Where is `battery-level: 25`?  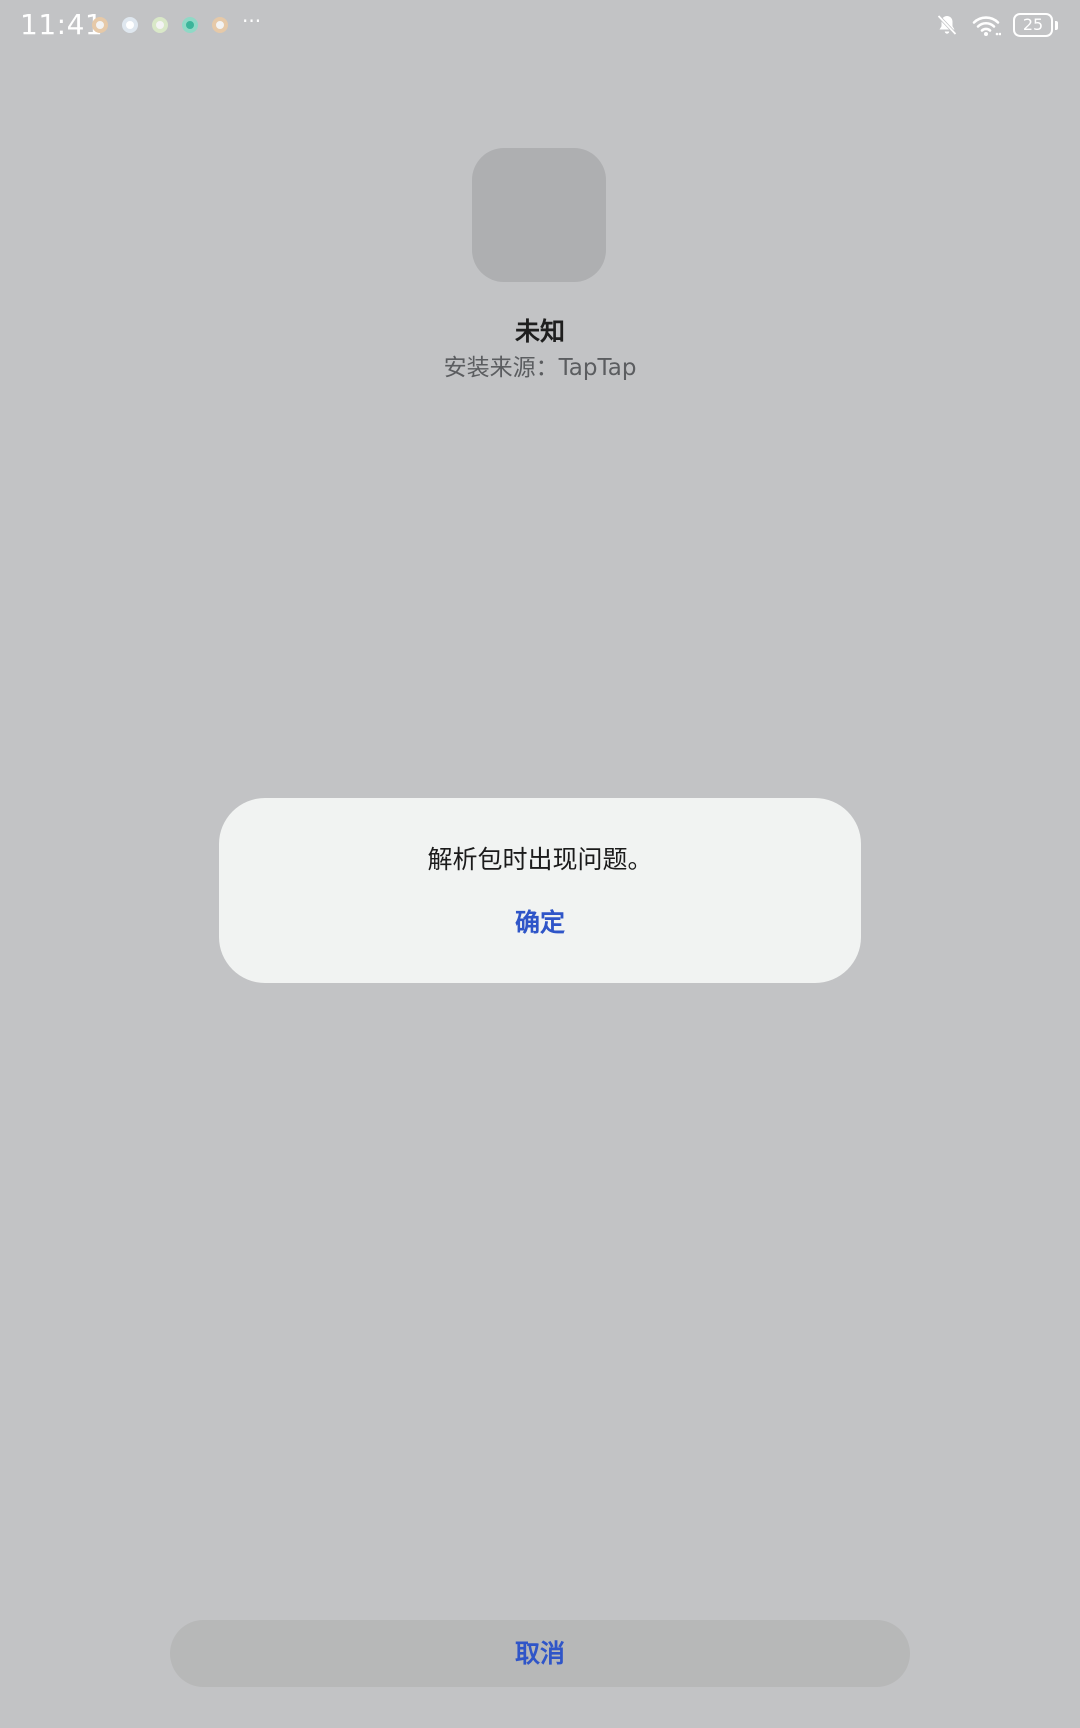
battery-level: 25 is located at coordinates (1033, 24).